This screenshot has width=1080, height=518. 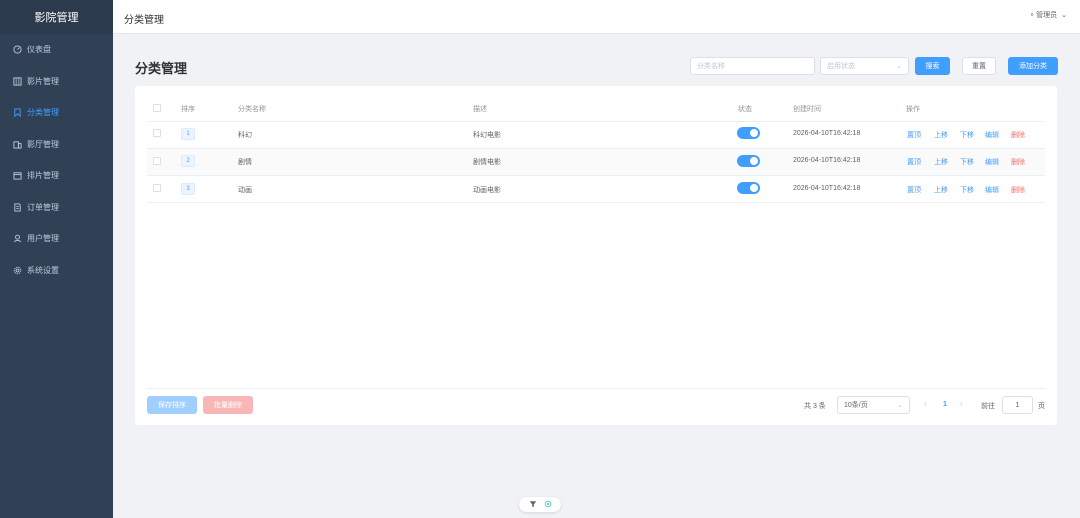 What do you see at coordinates (228, 405) in the screenshot?
I see `batch-delete-button: 批量删除` at bounding box center [228, 405].